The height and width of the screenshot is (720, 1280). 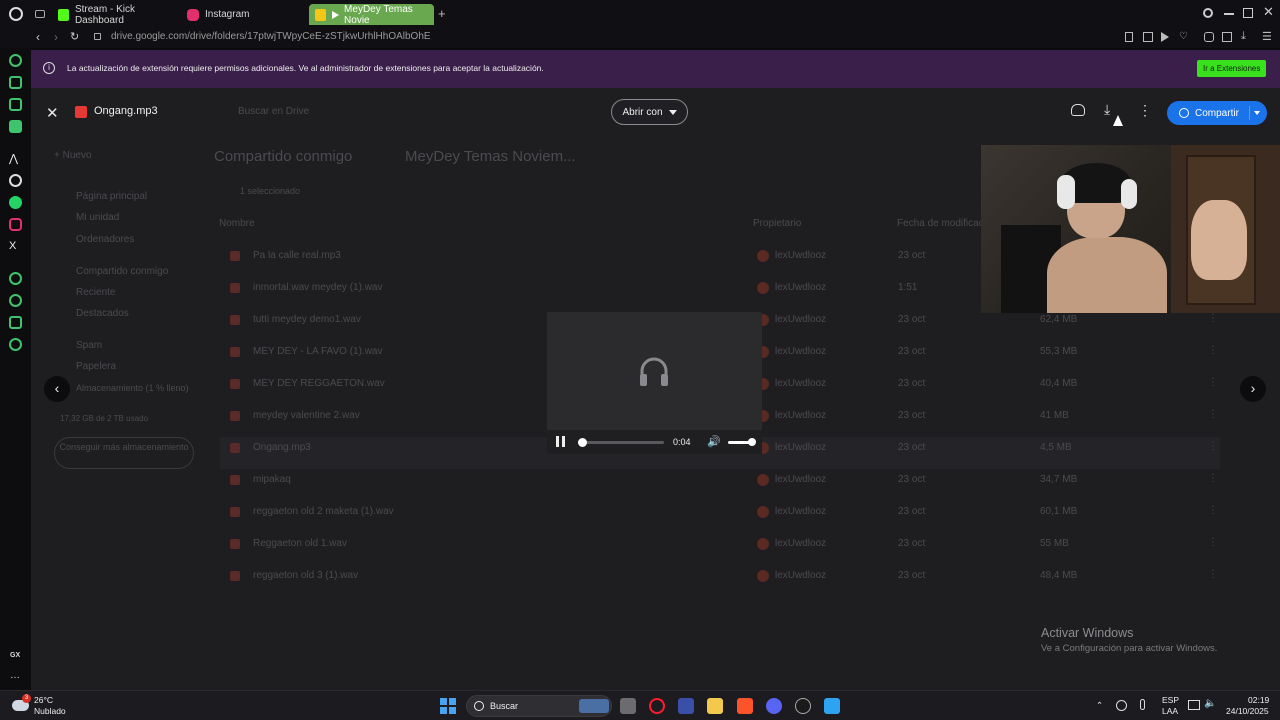 What do you see at coordinates (15, 246) in the screenshot?
I see `x-twitter-icon: X` at bounding box center [15, 246].